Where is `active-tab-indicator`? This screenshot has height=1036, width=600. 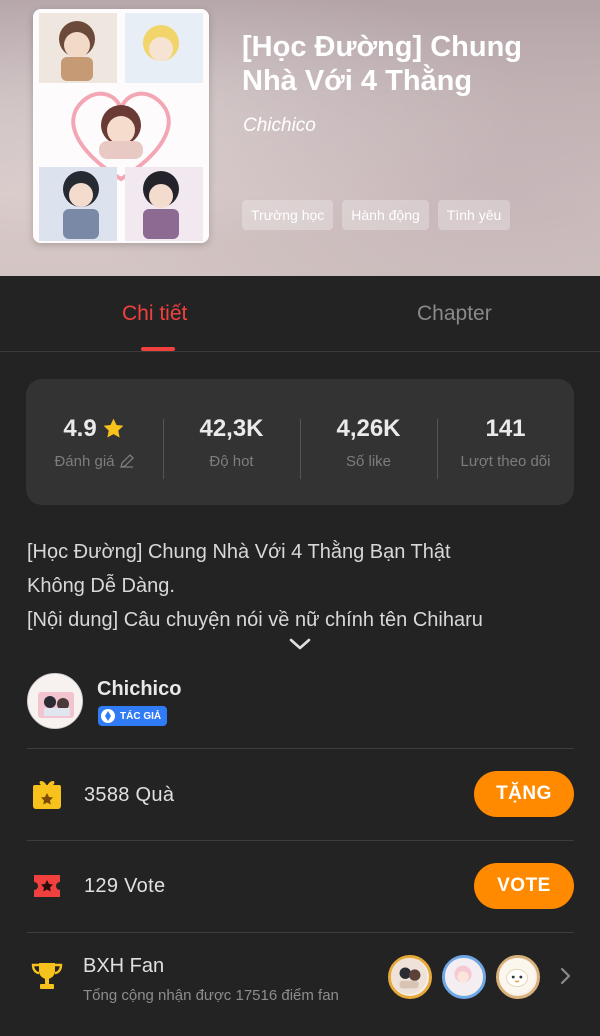
active-tab-indicator is located at coordinates (158, 349).